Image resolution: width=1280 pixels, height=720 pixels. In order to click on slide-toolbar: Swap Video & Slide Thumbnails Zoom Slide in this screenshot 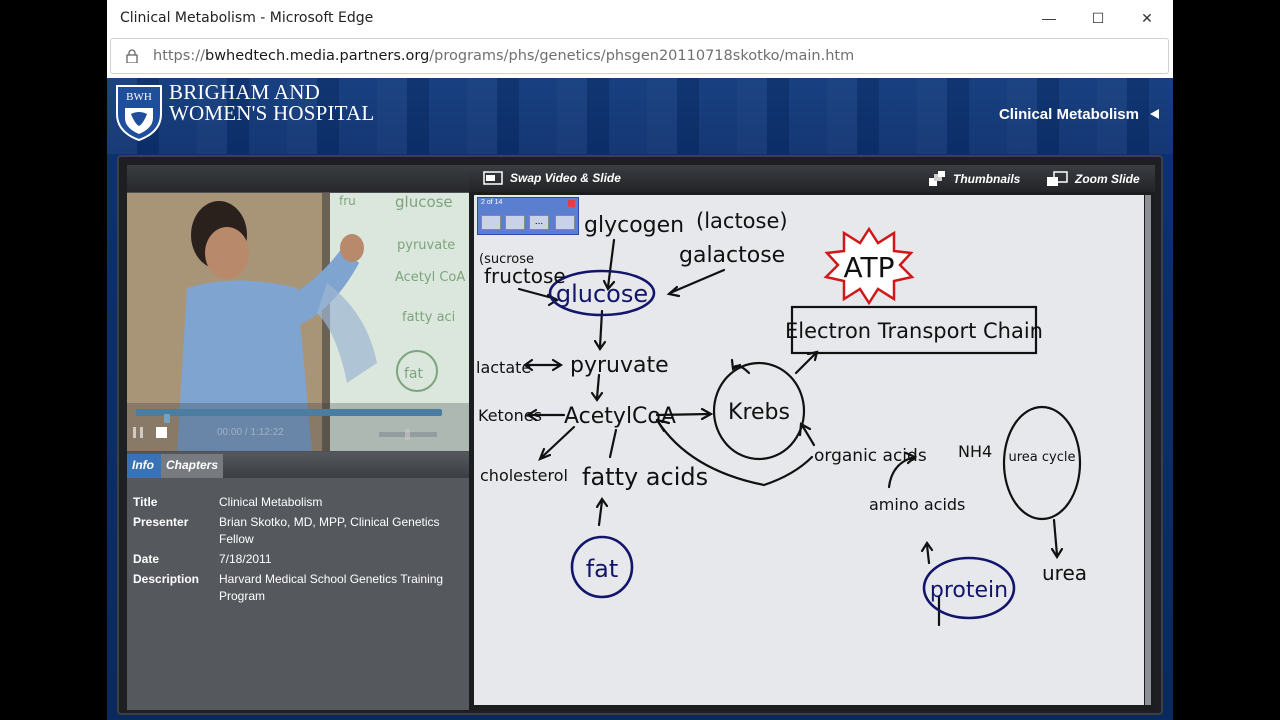, I will do `click(812, 178)`.